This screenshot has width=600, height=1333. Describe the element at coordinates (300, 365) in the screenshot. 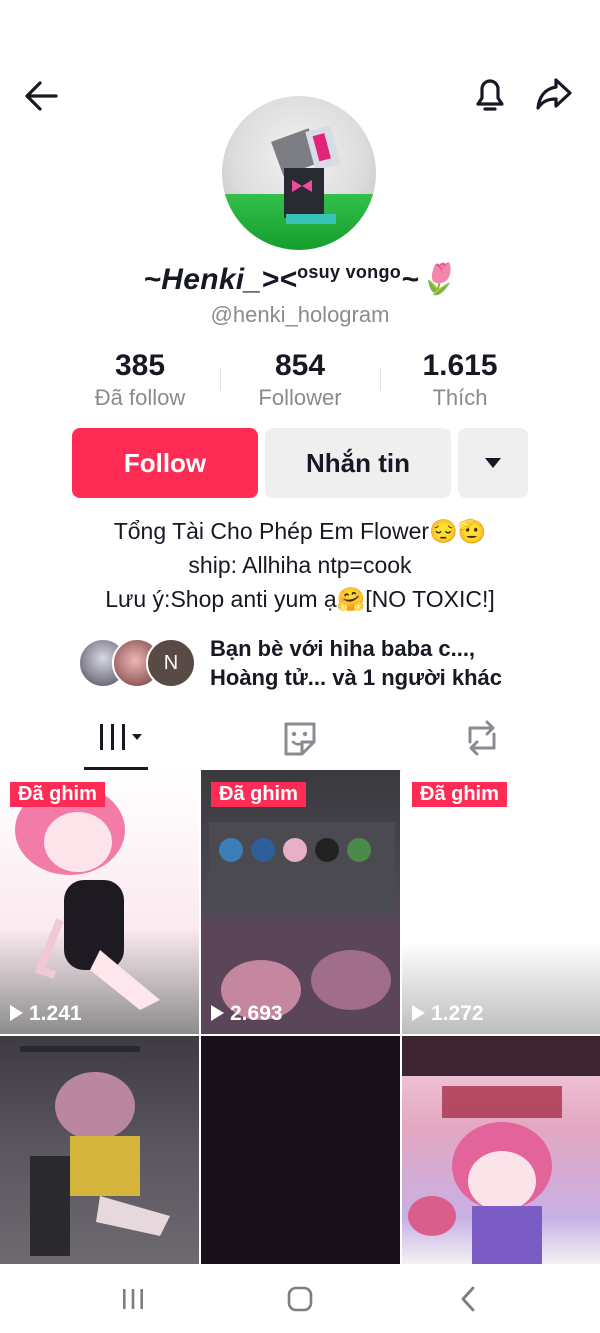

I see `stat-value: 854` at that location.